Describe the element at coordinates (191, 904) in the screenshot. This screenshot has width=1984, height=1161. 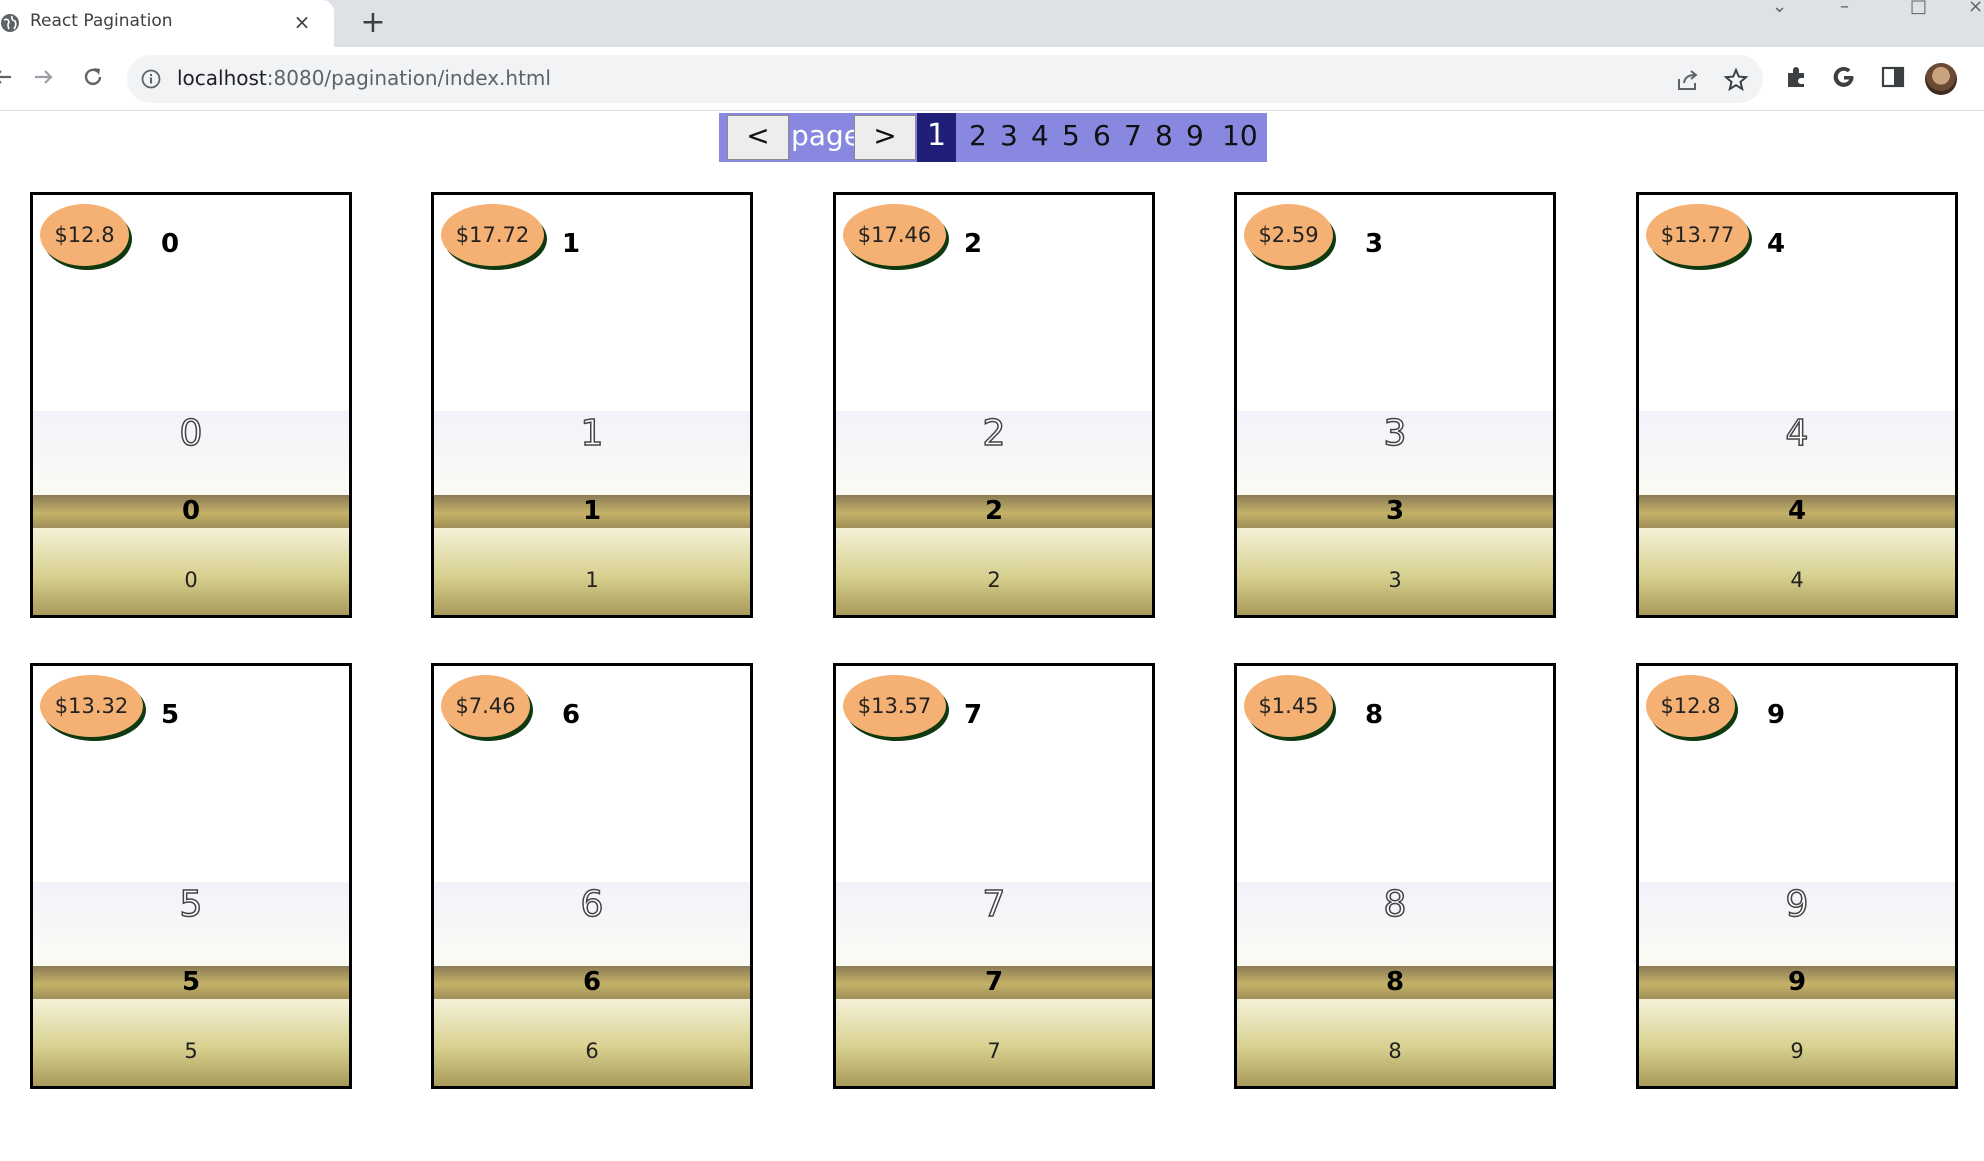
I see `card-outline-number: 5` at that location.